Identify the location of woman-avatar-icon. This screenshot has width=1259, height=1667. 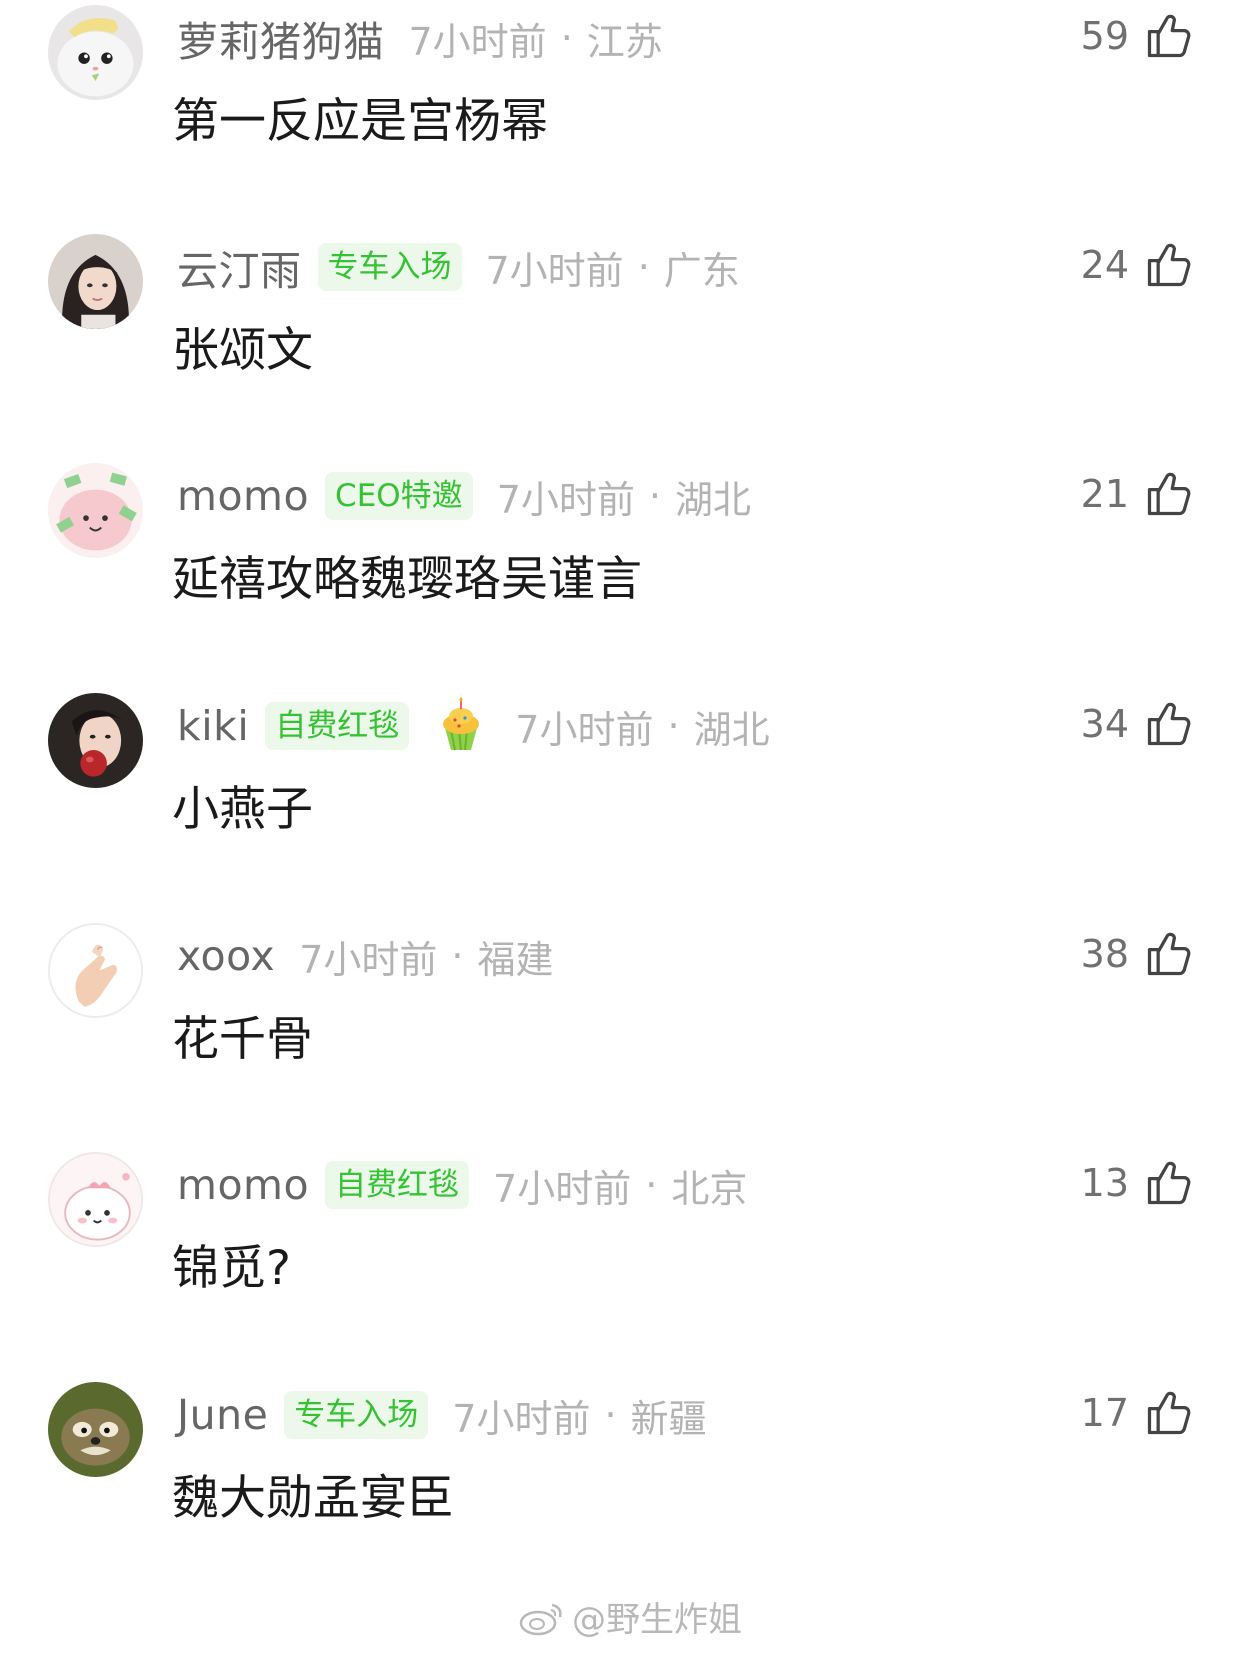
(95, 281).